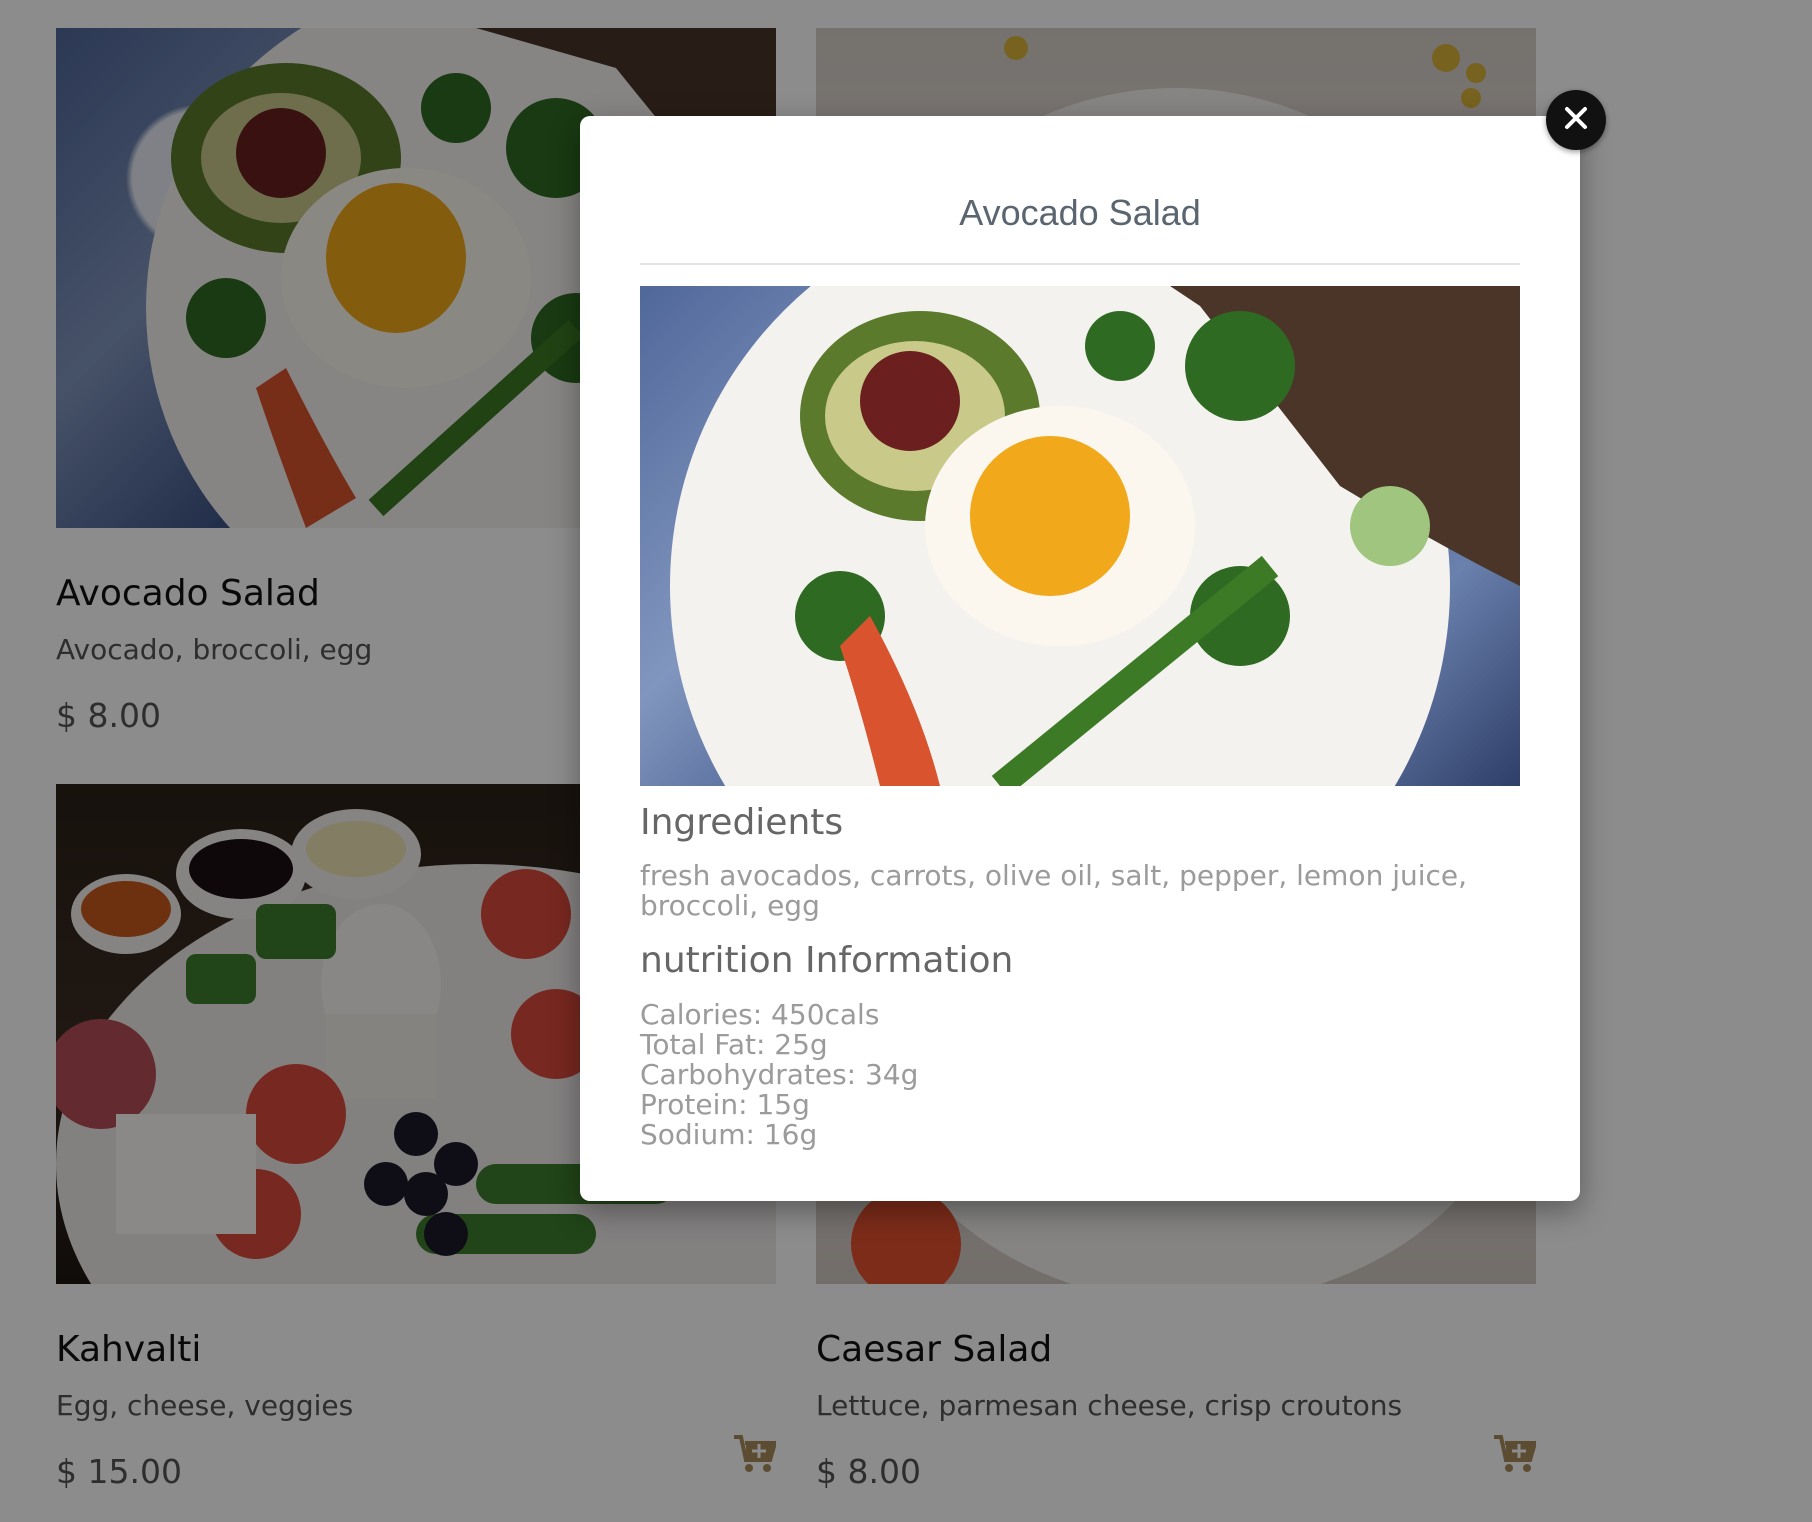 The image size is (1812, 1522). I want to click on close-icon, so click(1576, 120).